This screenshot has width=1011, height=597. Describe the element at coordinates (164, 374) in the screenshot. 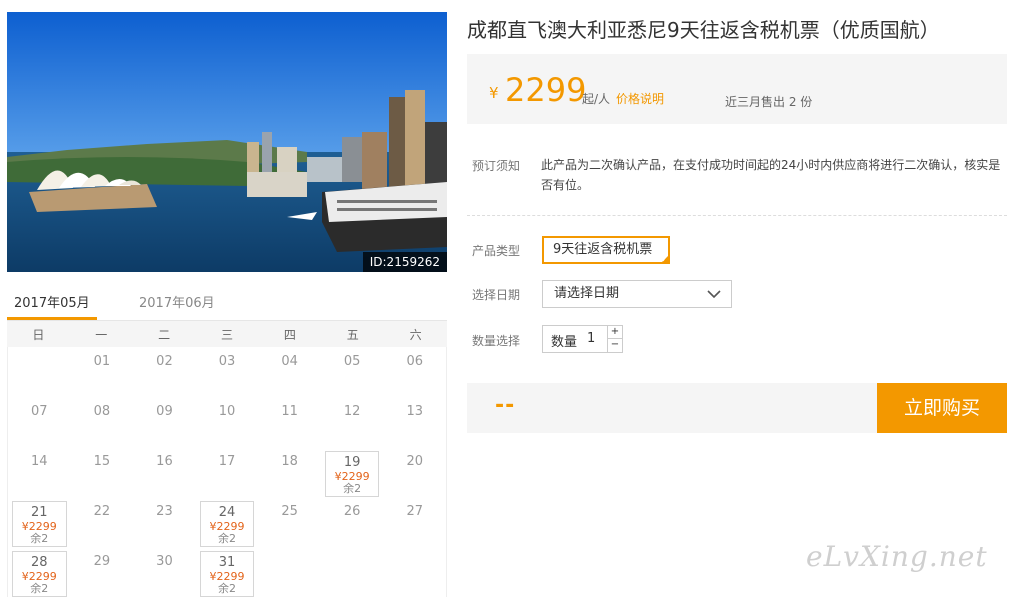

I see `calendar-day-inner: 02` at that location.